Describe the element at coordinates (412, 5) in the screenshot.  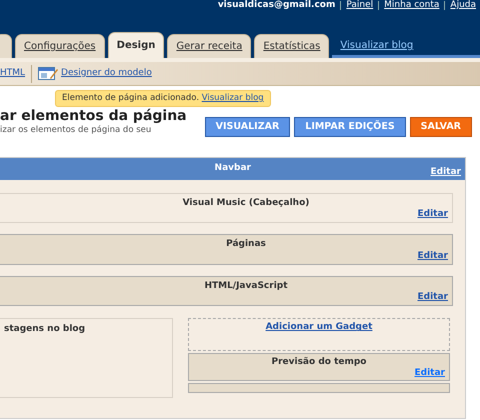
I see `header-link: Minha conta` at that location.